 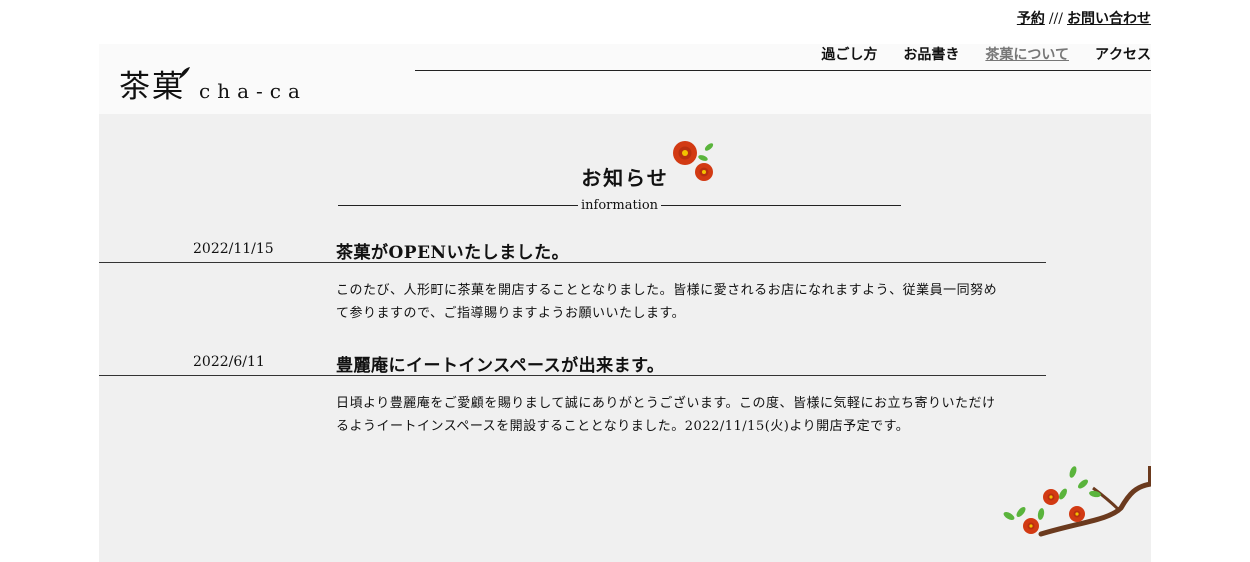 What do you see at coordinates (849, 54) in the screenshot?
I see `nav-item-sugoshikata: 過ごし方` at bounding box center [849, 54].